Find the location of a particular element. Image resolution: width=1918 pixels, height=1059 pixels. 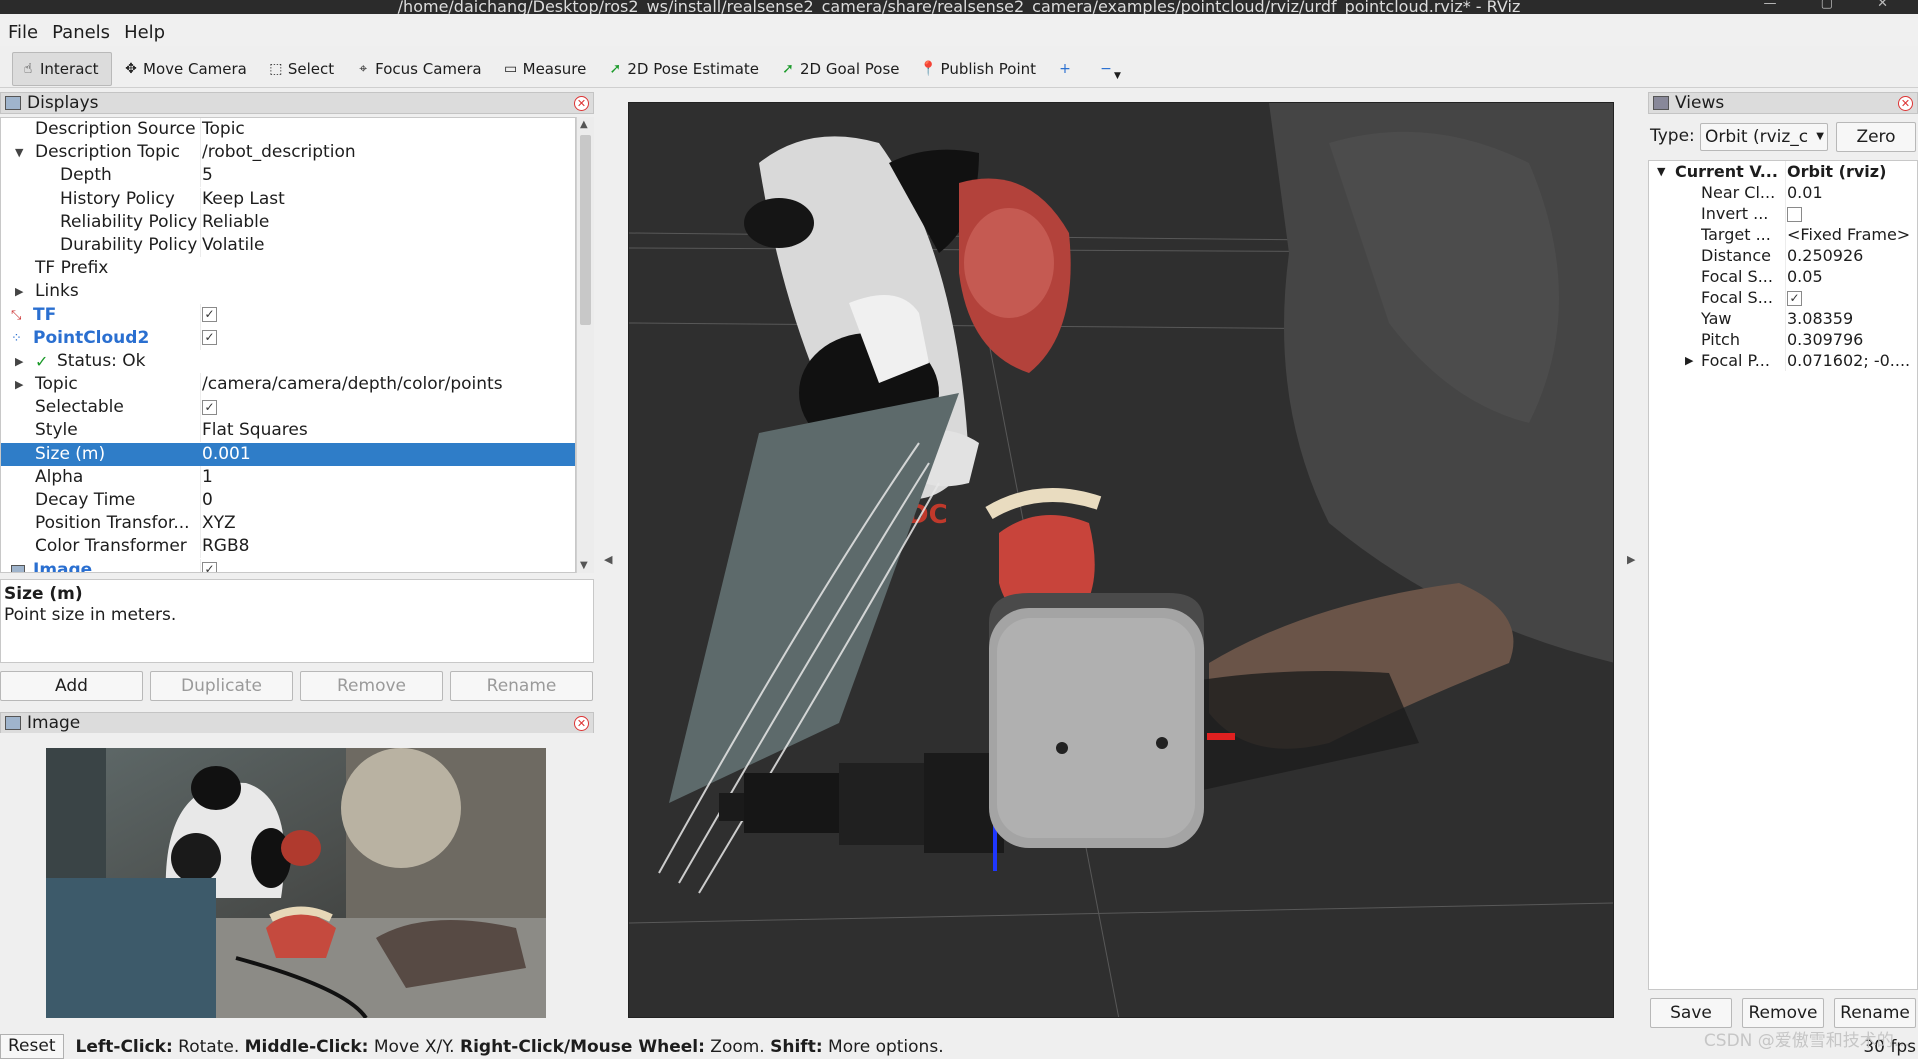

view-row: Yaw 3.08359 is located at coordinates (1783, 318).